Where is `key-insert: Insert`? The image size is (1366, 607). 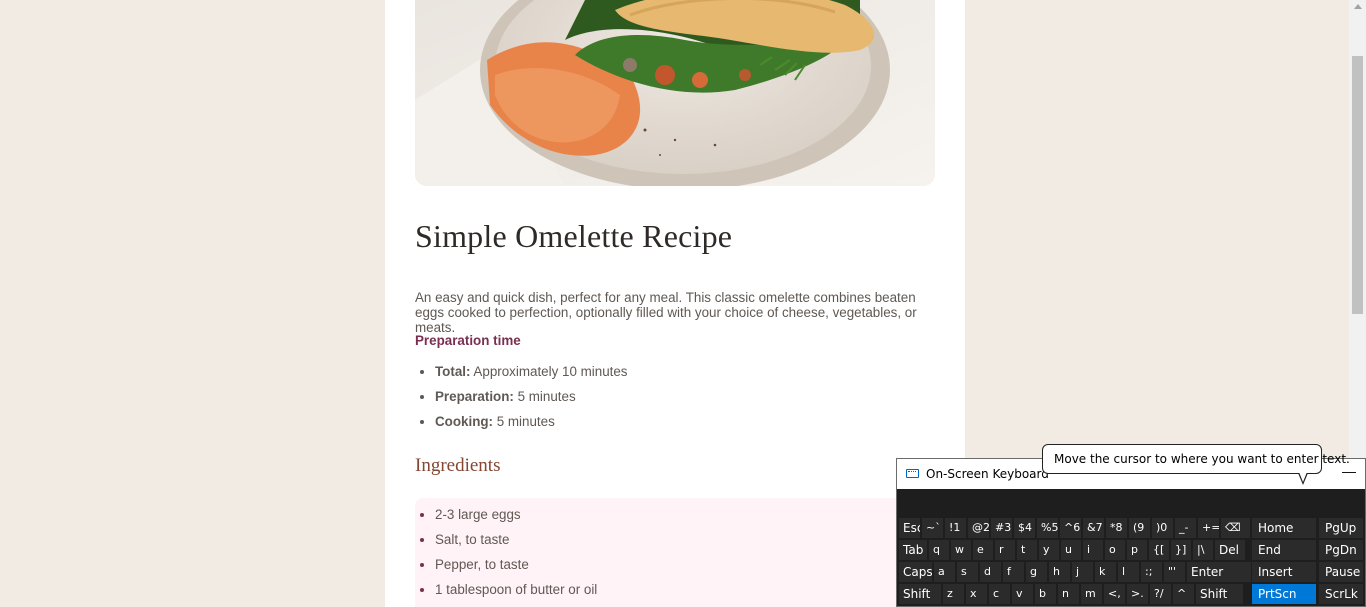 key-insert: Insert is located at coordinates (1284, 572).